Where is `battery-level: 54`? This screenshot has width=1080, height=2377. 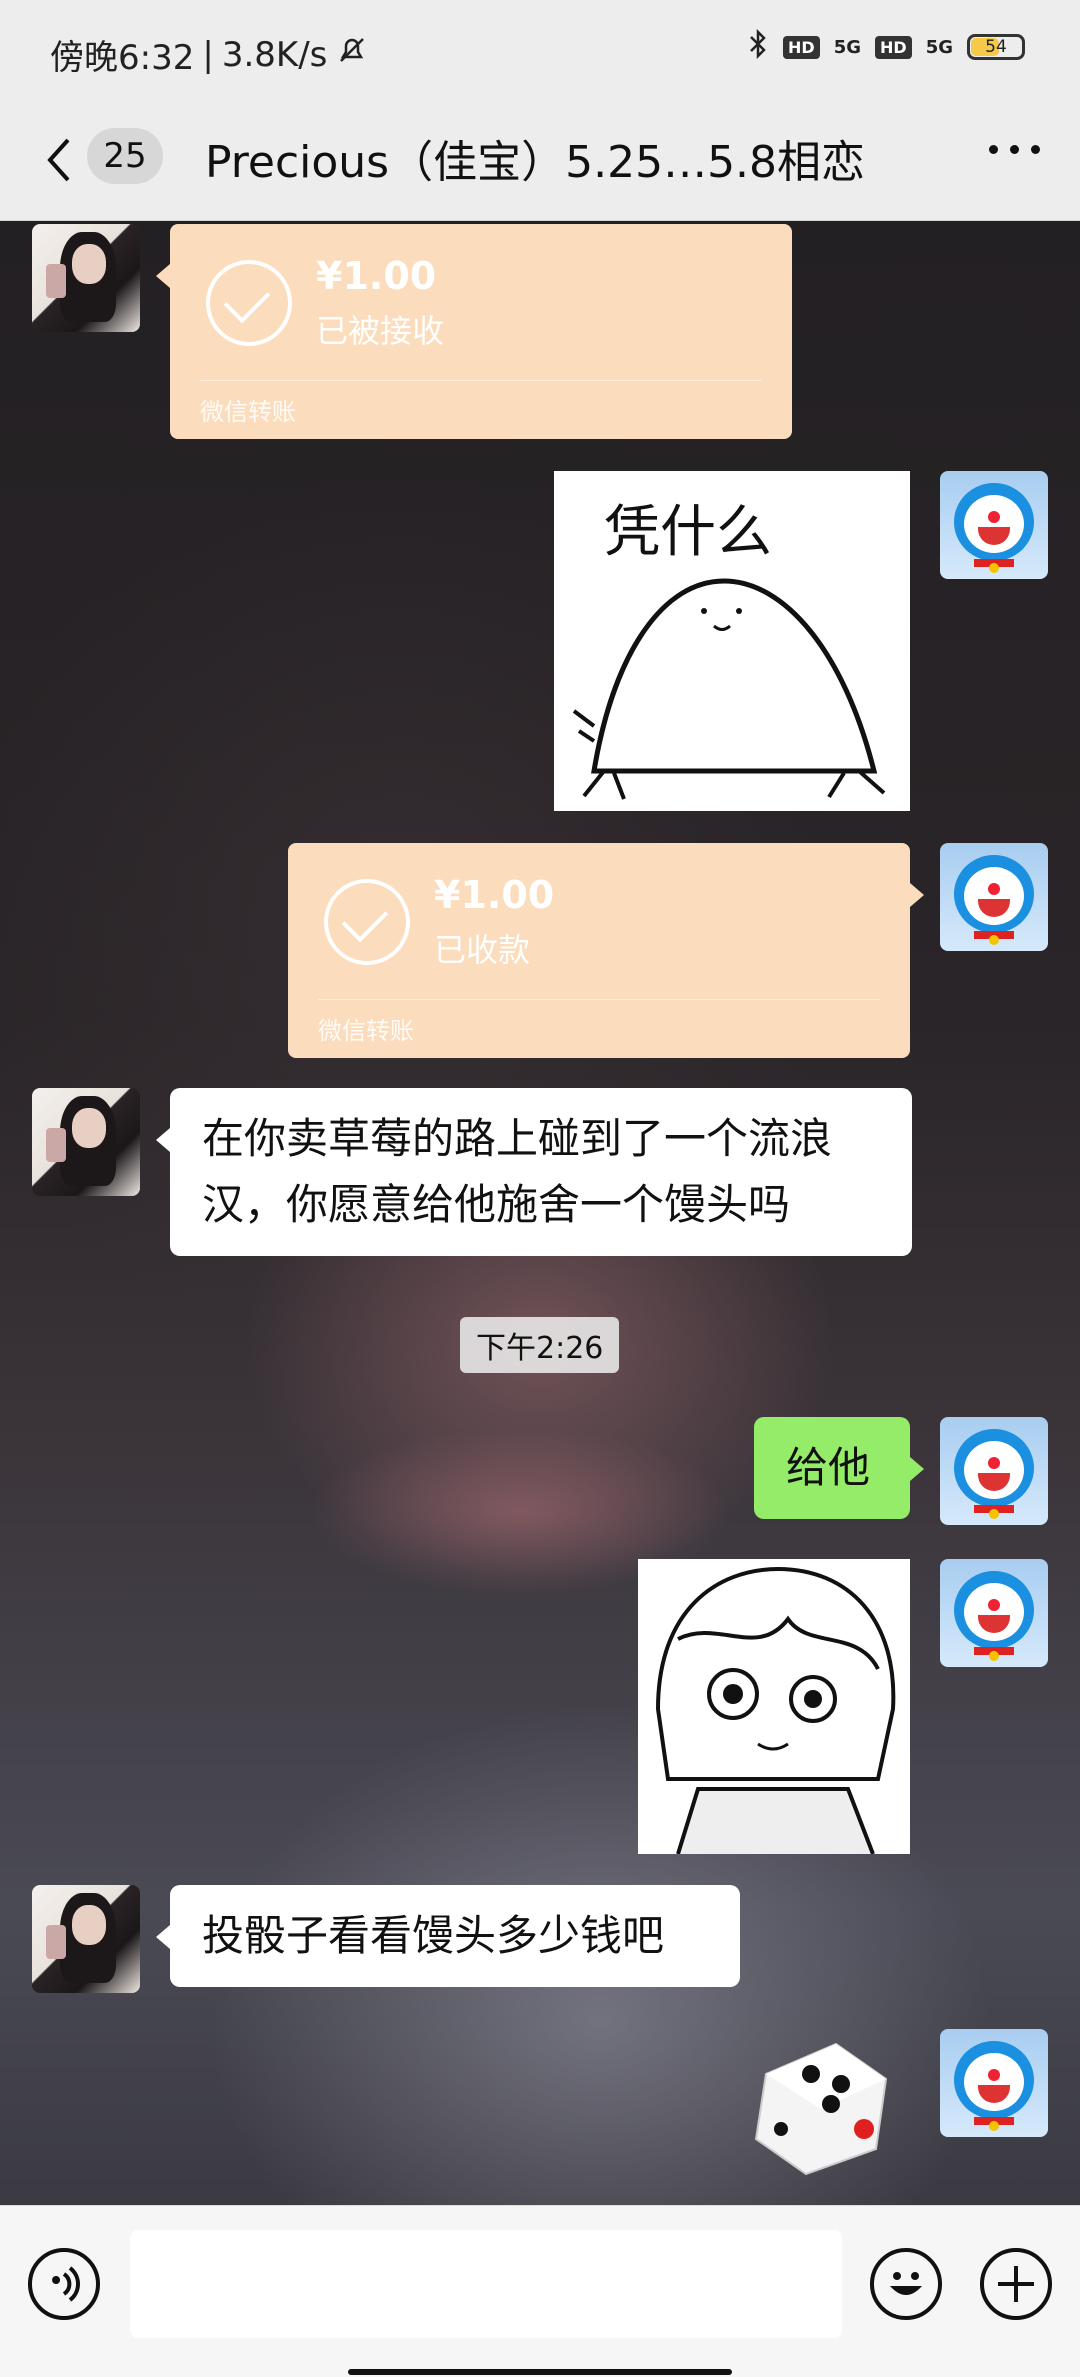
battery-level: 54 is located at coordinates (996, 47).